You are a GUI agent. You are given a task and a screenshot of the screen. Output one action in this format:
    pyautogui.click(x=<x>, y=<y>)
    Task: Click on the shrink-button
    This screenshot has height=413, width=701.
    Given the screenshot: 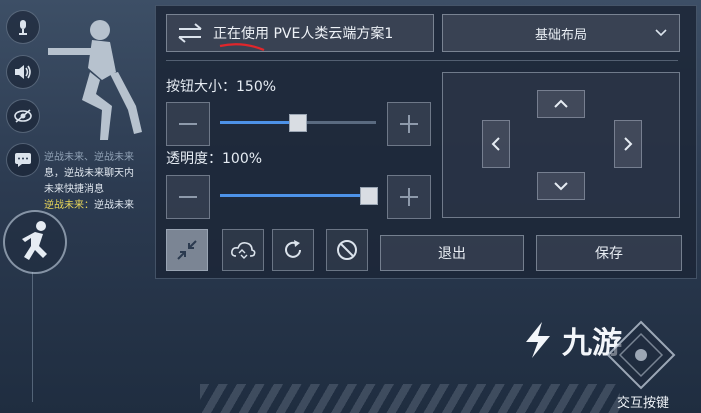 What is the action you would take?
    pyautogui.click(x=187, y=250)
    